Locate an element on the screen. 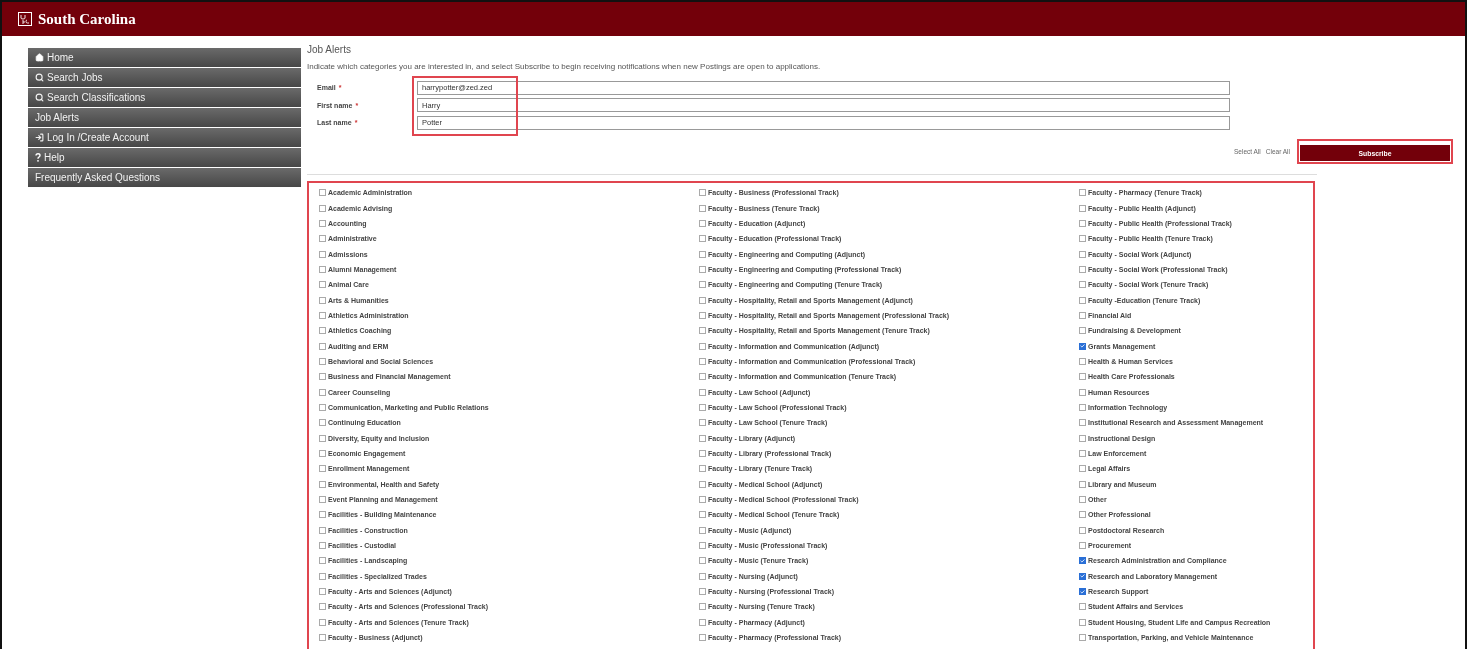  sidebar-item: Job Alerts is located at coordinates (164, 117).